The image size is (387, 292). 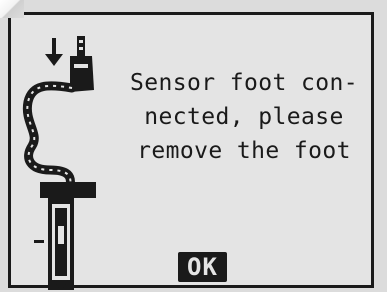 What do you see at coordinates (202, 267) in the screenshot?
I see `ok-button: OK` at bounding box center [202, 267].